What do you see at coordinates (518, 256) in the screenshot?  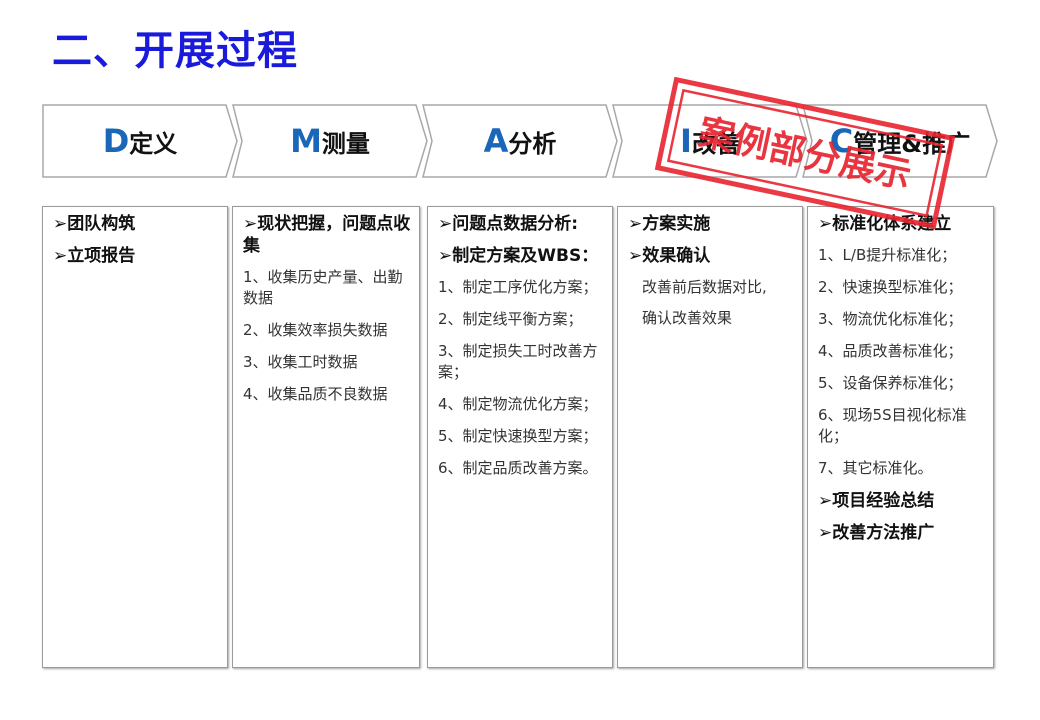 I see `column-heading: ➢制定方案及WBS：` at bounding box center [518, 256].